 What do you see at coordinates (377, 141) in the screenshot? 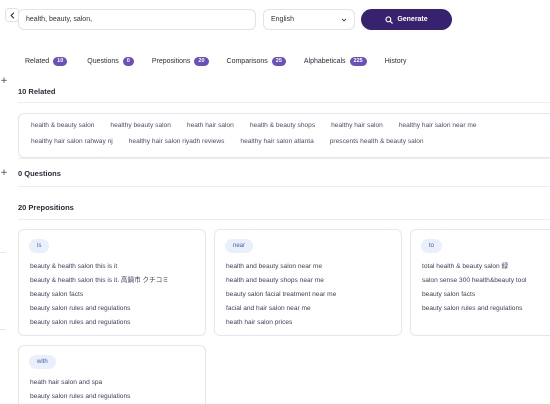
I see `related-keyword: prescents health & beauty salon` at bounding box center [377, 141].